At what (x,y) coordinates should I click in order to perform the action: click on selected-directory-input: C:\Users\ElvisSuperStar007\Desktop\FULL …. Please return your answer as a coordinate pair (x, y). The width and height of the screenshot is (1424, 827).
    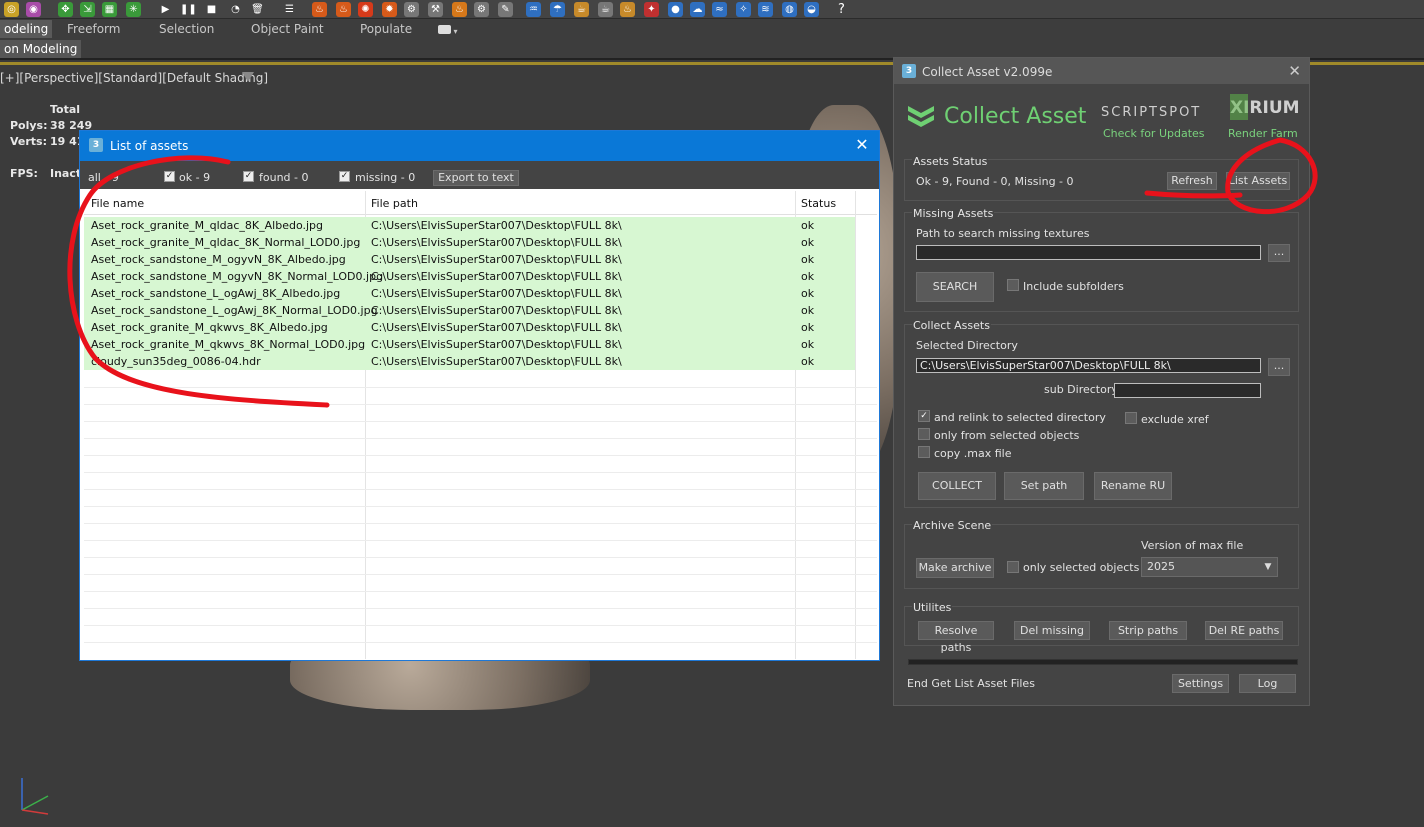
    Looking at the image, I should click on (1088, 365).